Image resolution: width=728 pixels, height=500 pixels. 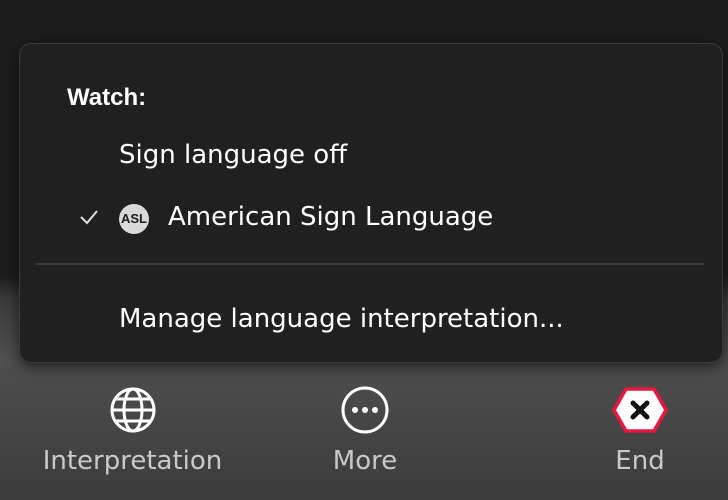 I want to click on checkmark-icon, so click(x=89, y=217).